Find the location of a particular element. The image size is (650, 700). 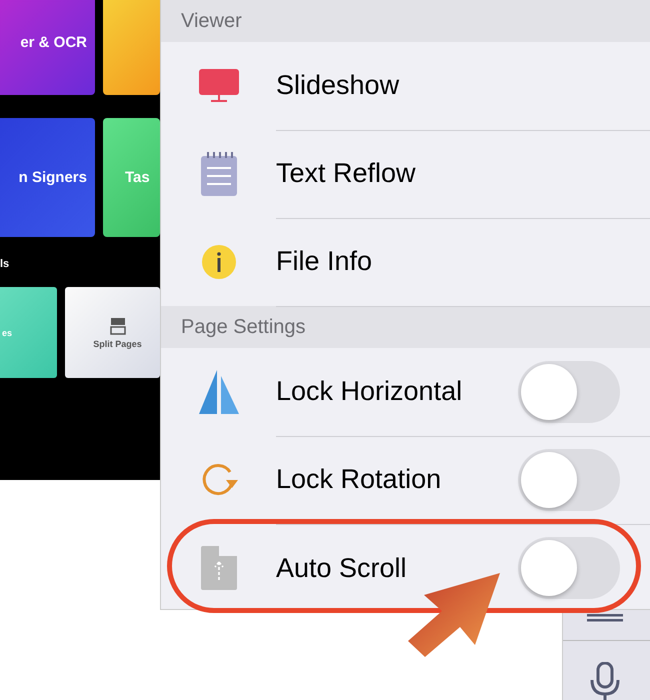

toggle-switch is located at coordinates (569, 568).